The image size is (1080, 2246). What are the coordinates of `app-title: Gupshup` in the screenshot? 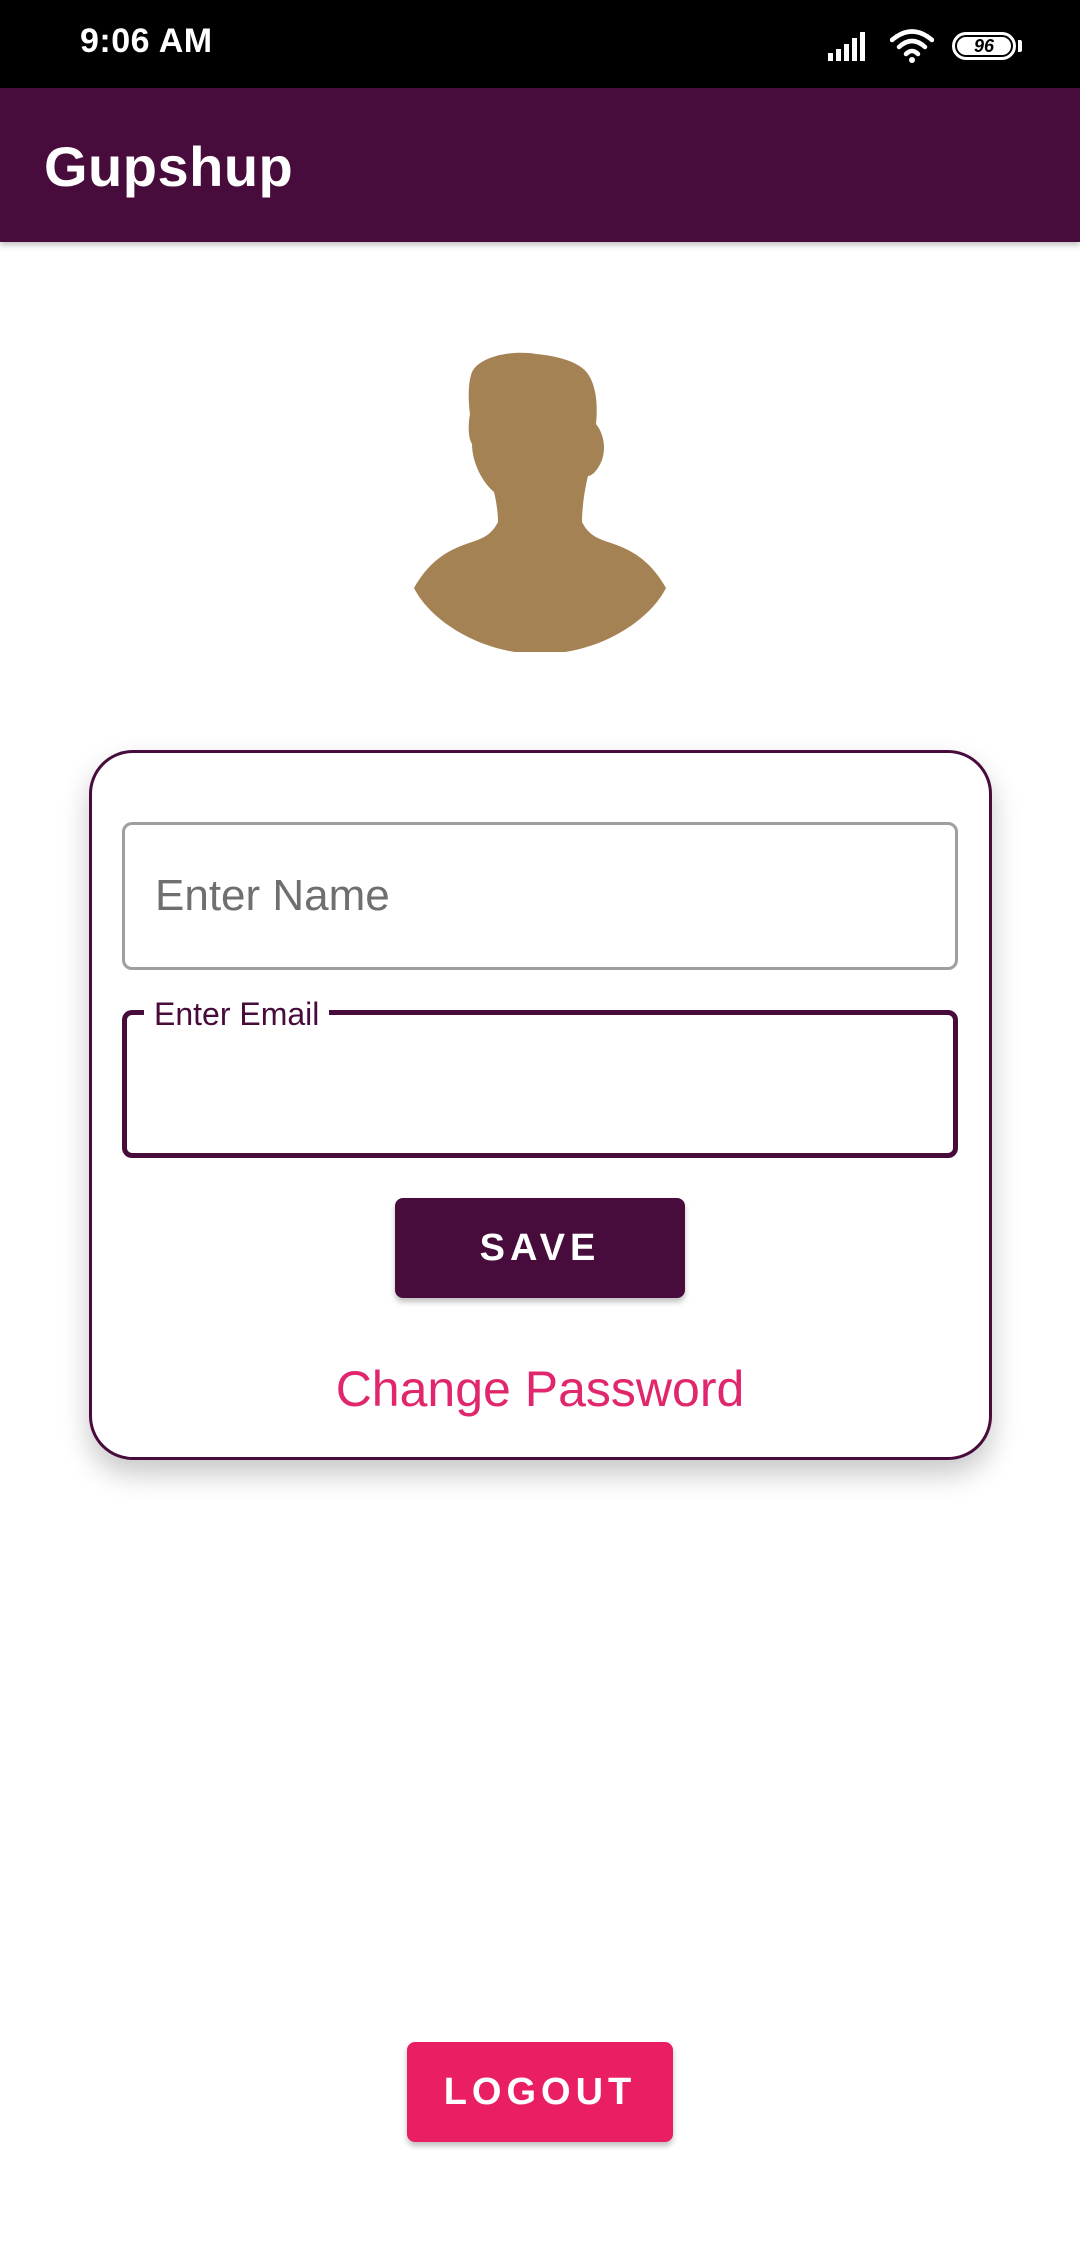 It's located at (169, 166).